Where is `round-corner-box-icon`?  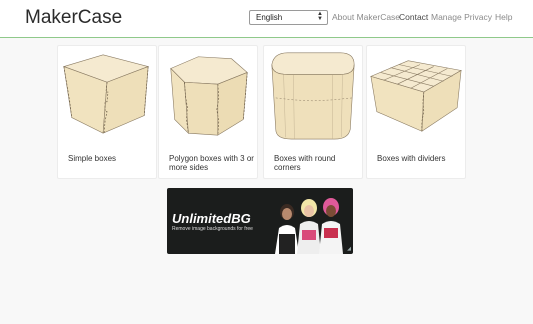 round-corner-box-icon is located at coordinates (313, 96).